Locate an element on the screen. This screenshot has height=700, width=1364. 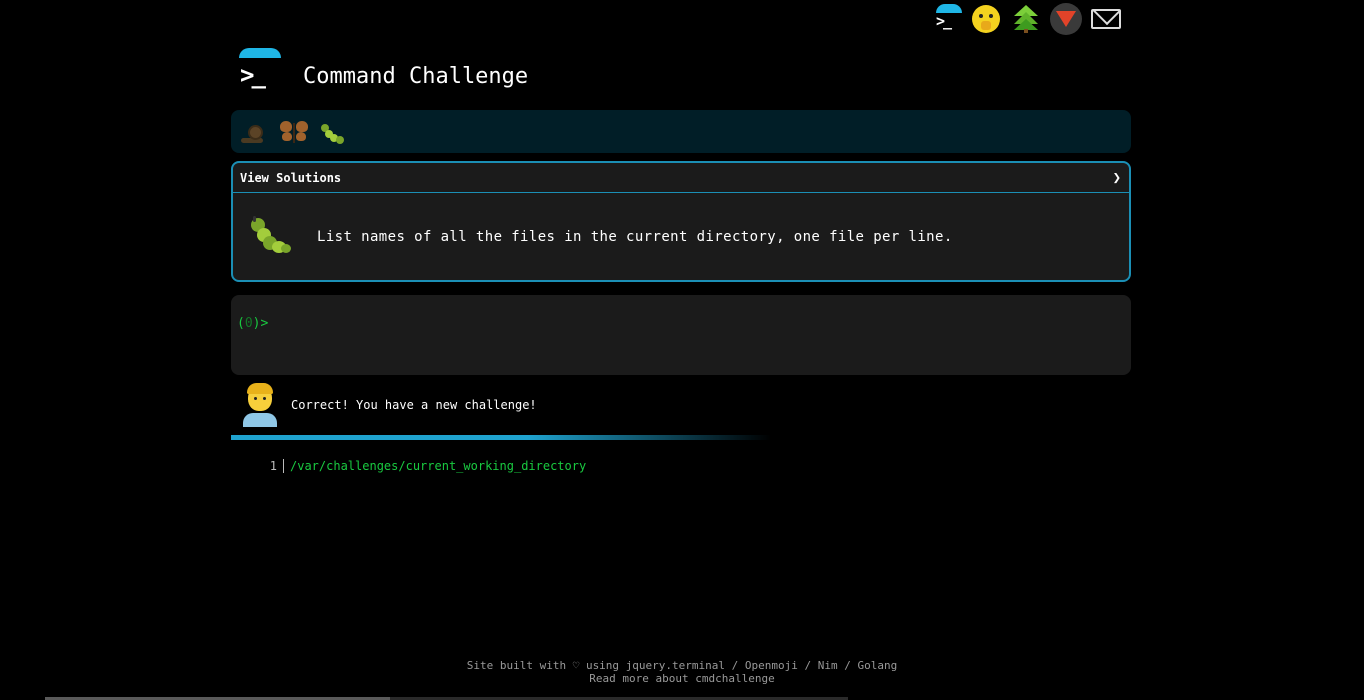
header: >_ Command Challenge is located at coordinates (383, 70).